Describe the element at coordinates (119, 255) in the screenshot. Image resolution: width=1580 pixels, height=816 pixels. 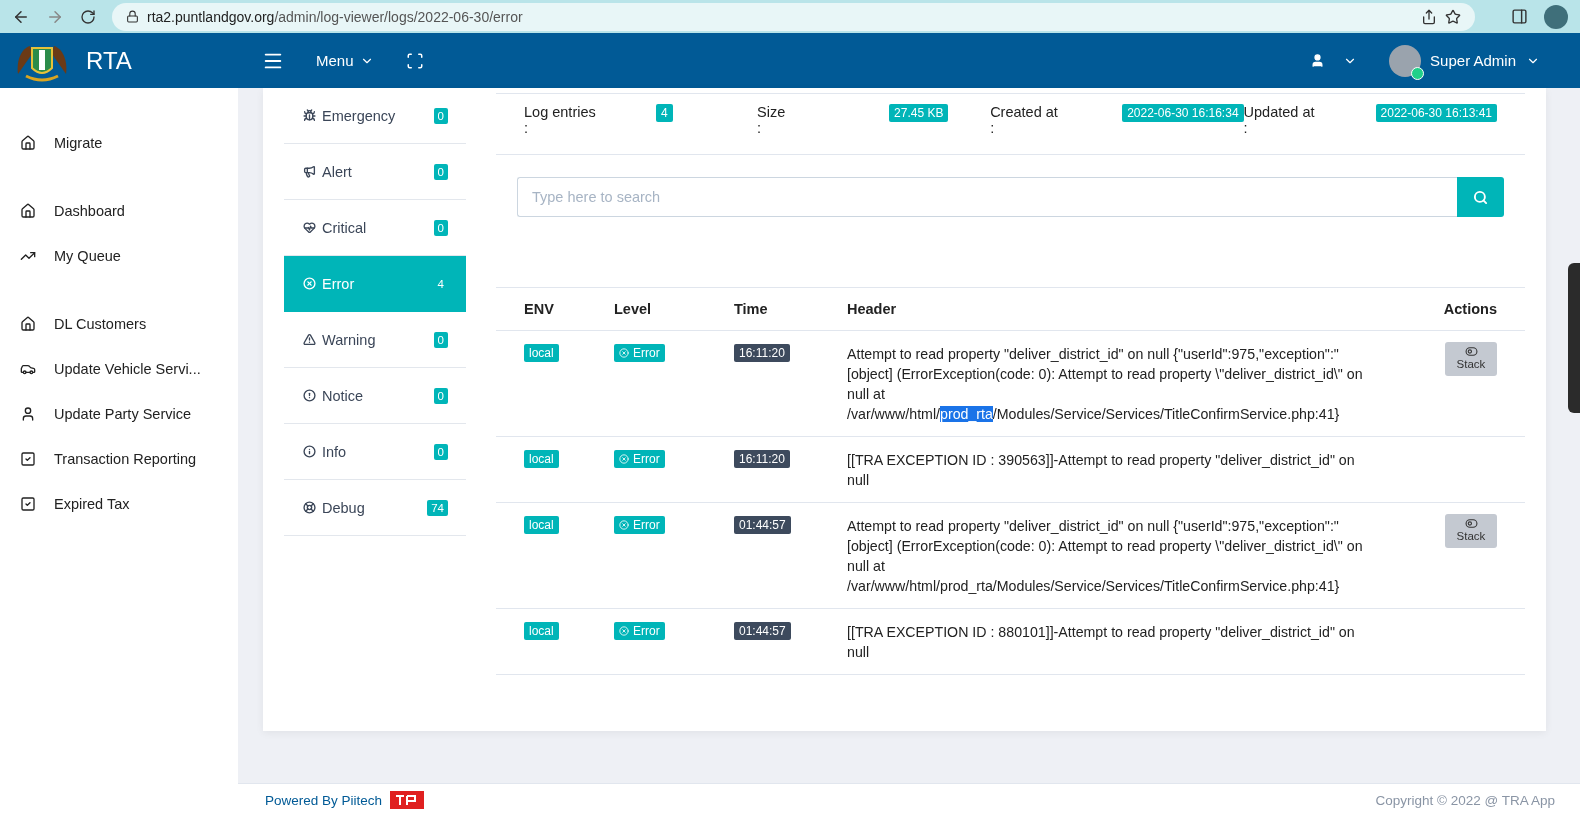
I see `sidebar-item: My Queue` at that location.